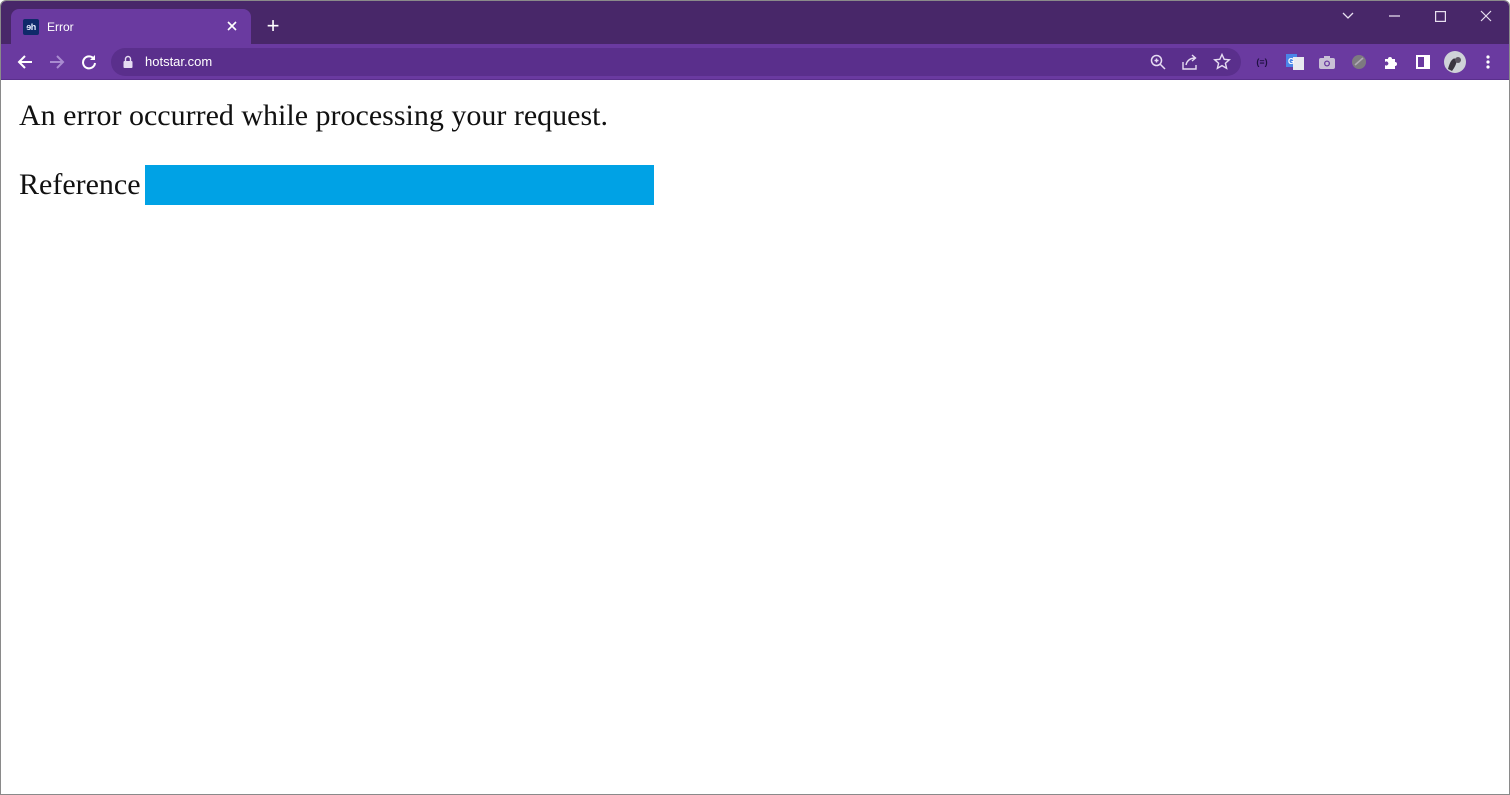 This screenshot has height=795, width=1510. I want to click on zoom-icon, so click(1158, 62).